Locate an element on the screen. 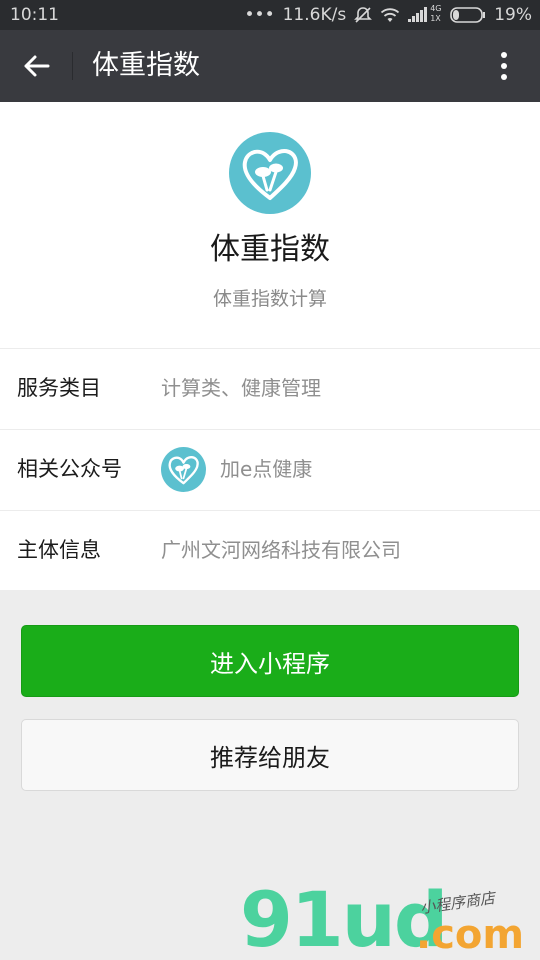  watermark-domain-suffix: .com is located at coordinates (470, 935).